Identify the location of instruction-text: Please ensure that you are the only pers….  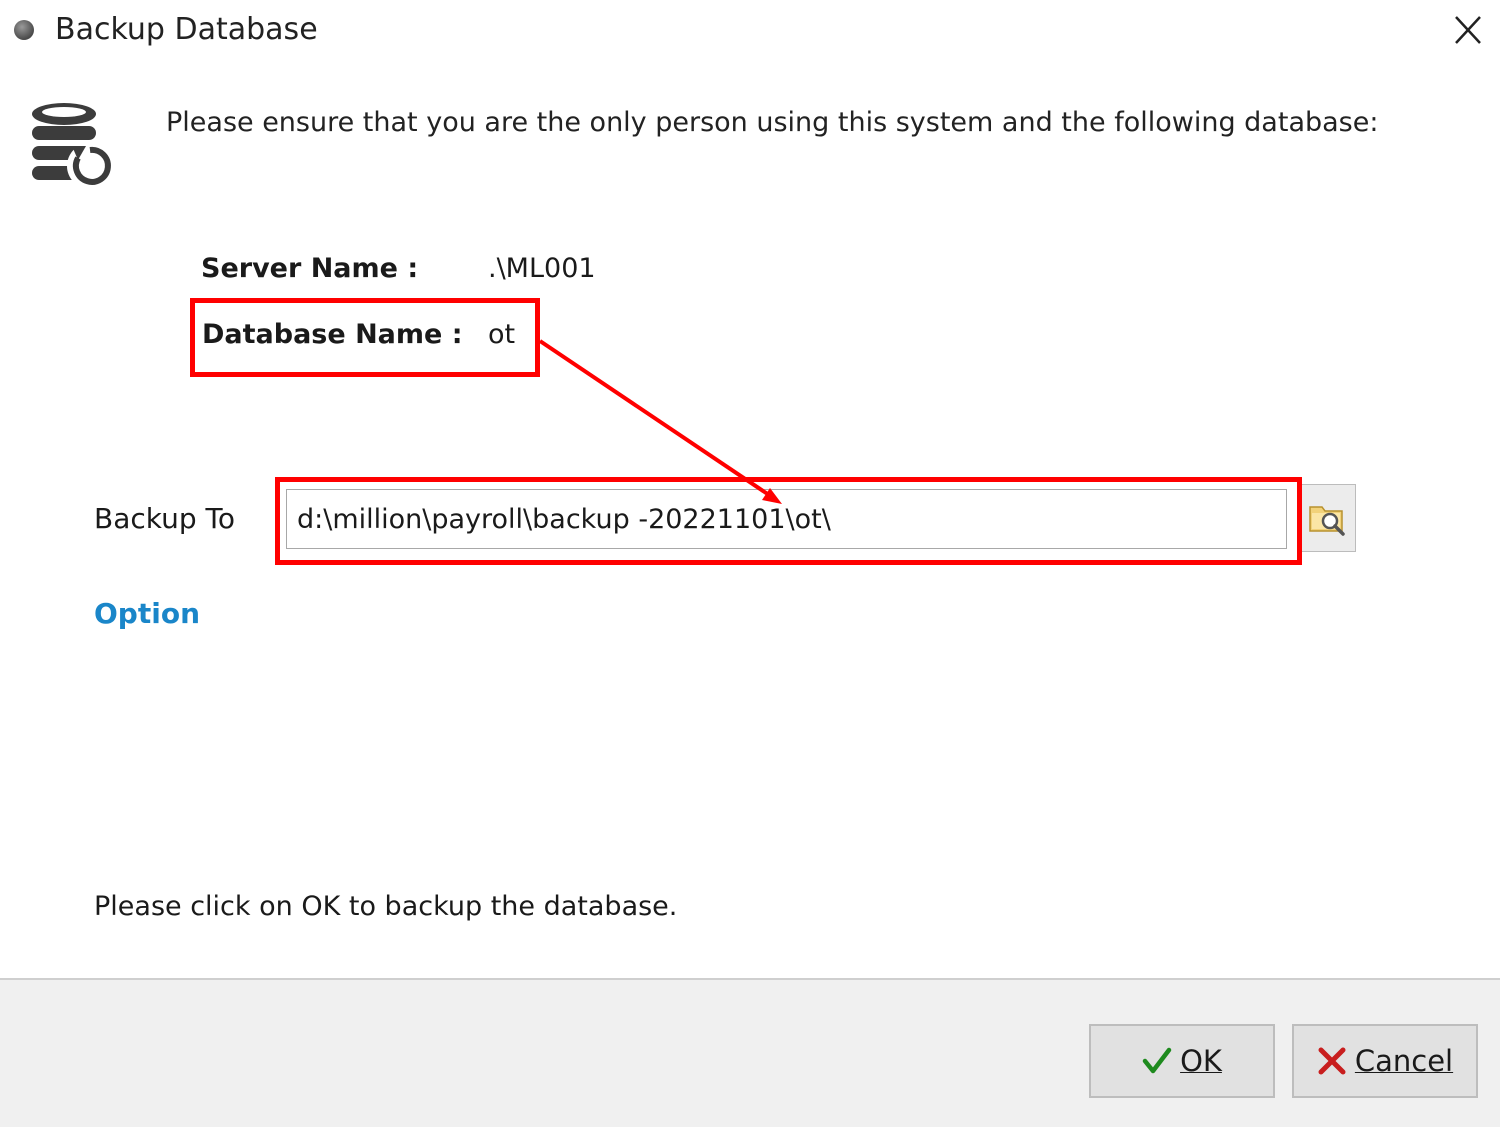
(772, 122).